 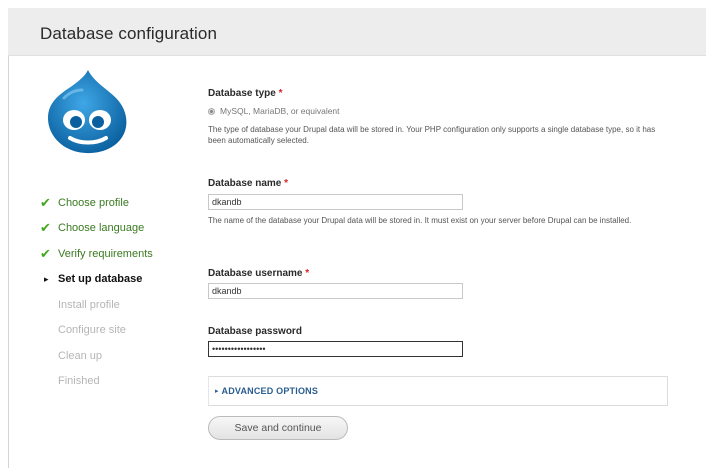 I want to click on current-step-arrow-icon: ▸, so click(x=46, y=278).